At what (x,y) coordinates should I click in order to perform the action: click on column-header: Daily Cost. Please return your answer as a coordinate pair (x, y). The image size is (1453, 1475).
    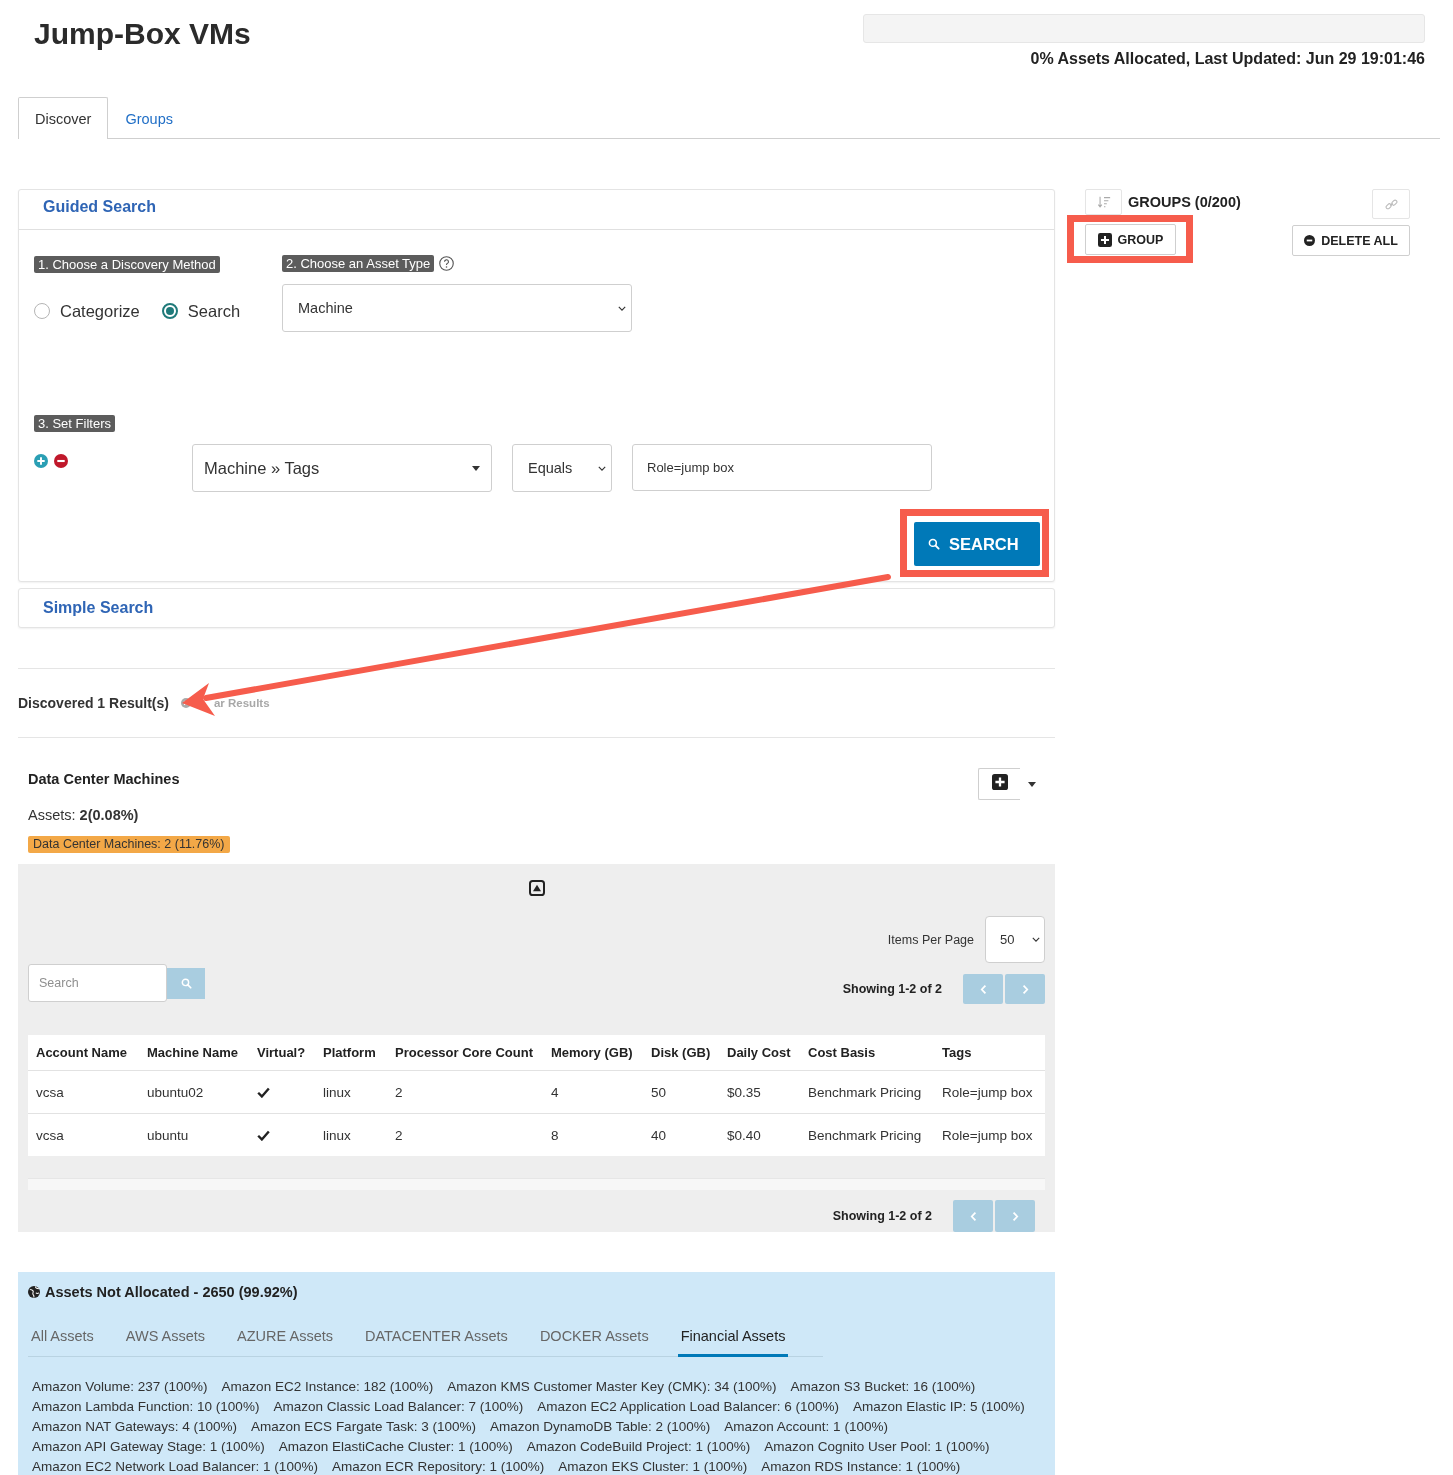
    Looking at the image, I should click on (759, 1053).